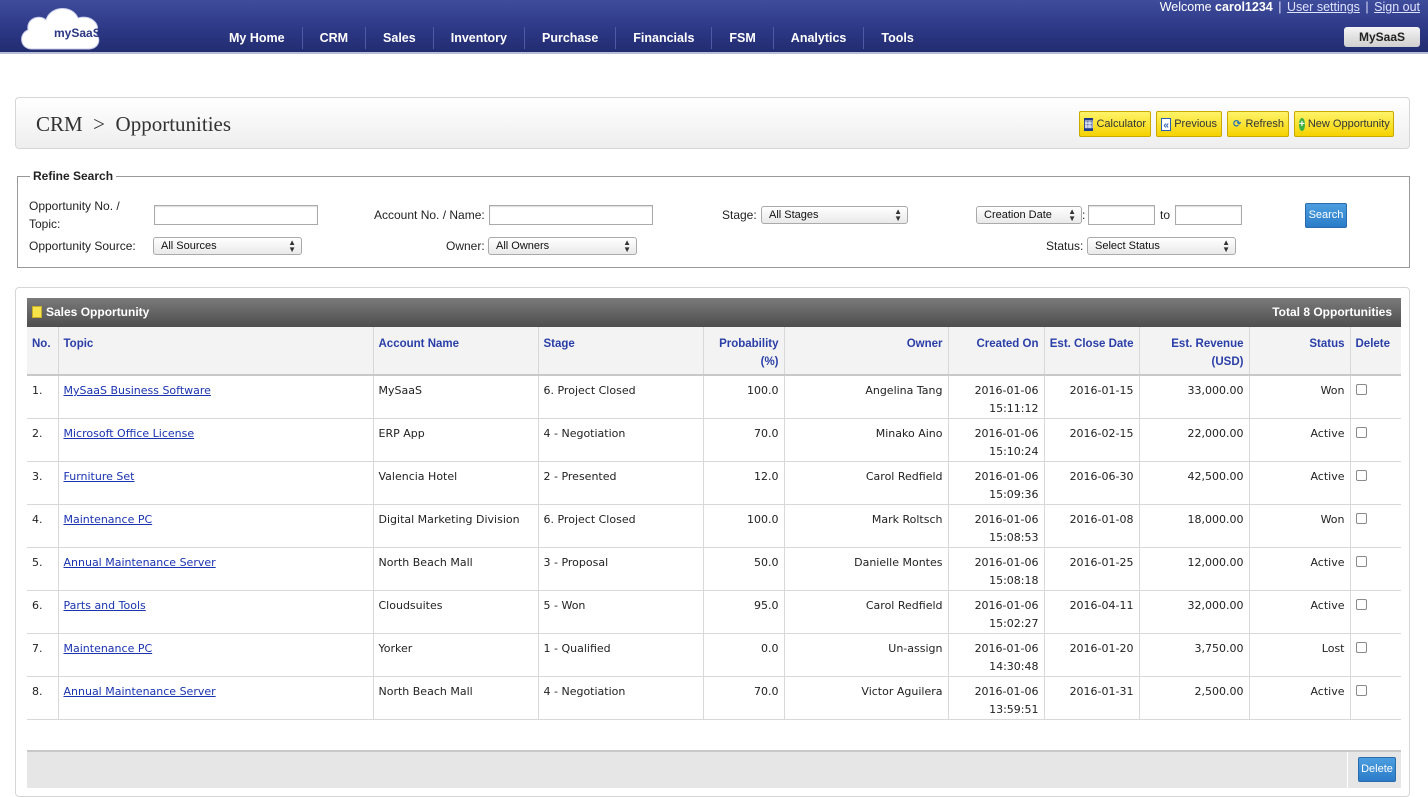 The image size is (1428, 797). What do you see at coordinates (236, 215) in the screenshot?
I see `opportunity-no-input` at bounding box center [236, 215].